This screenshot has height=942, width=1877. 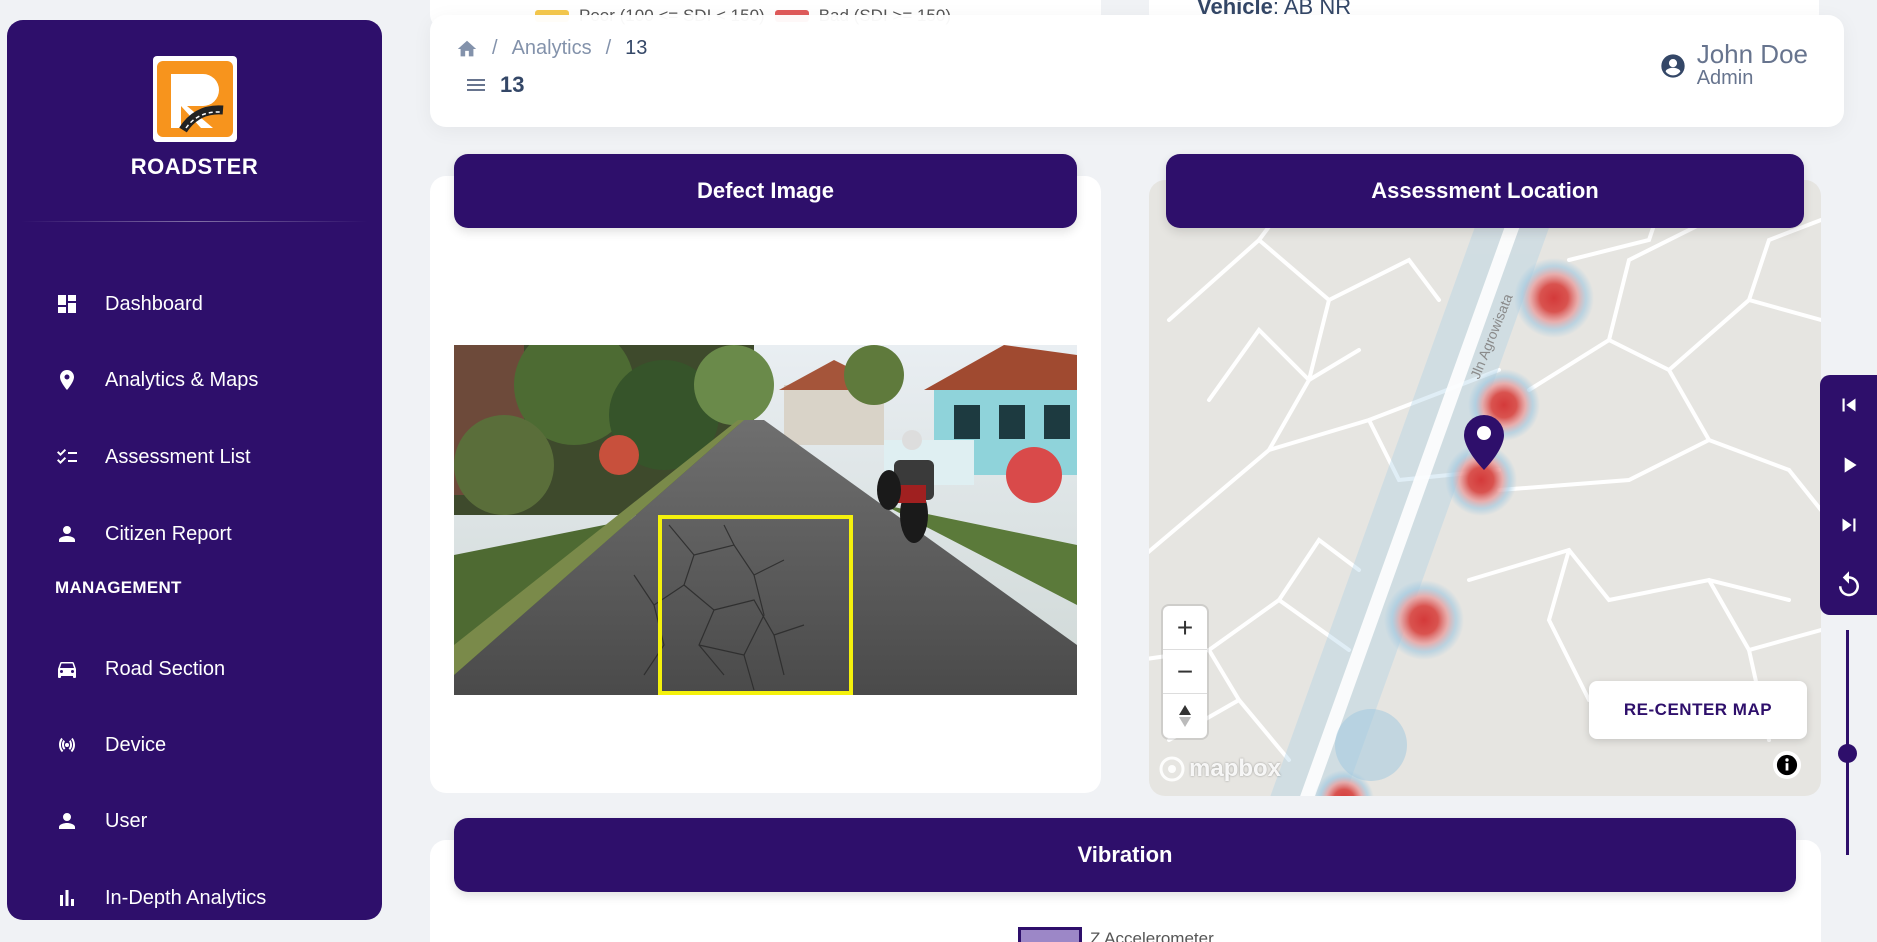 I want to click on top-navbar: / Analytics / 13 13 John Doe Admin, so click(x=1137, y=71).